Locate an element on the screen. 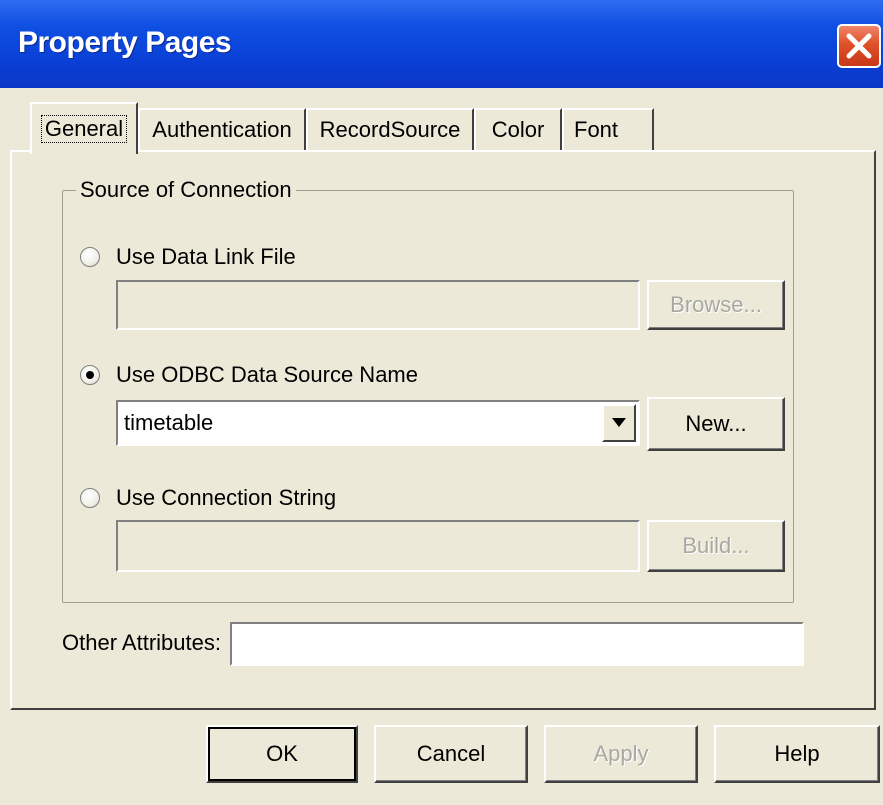 The height and width of the screenshot is (805, 883). tab-color-label: Color is located at coordinates (518, 129).